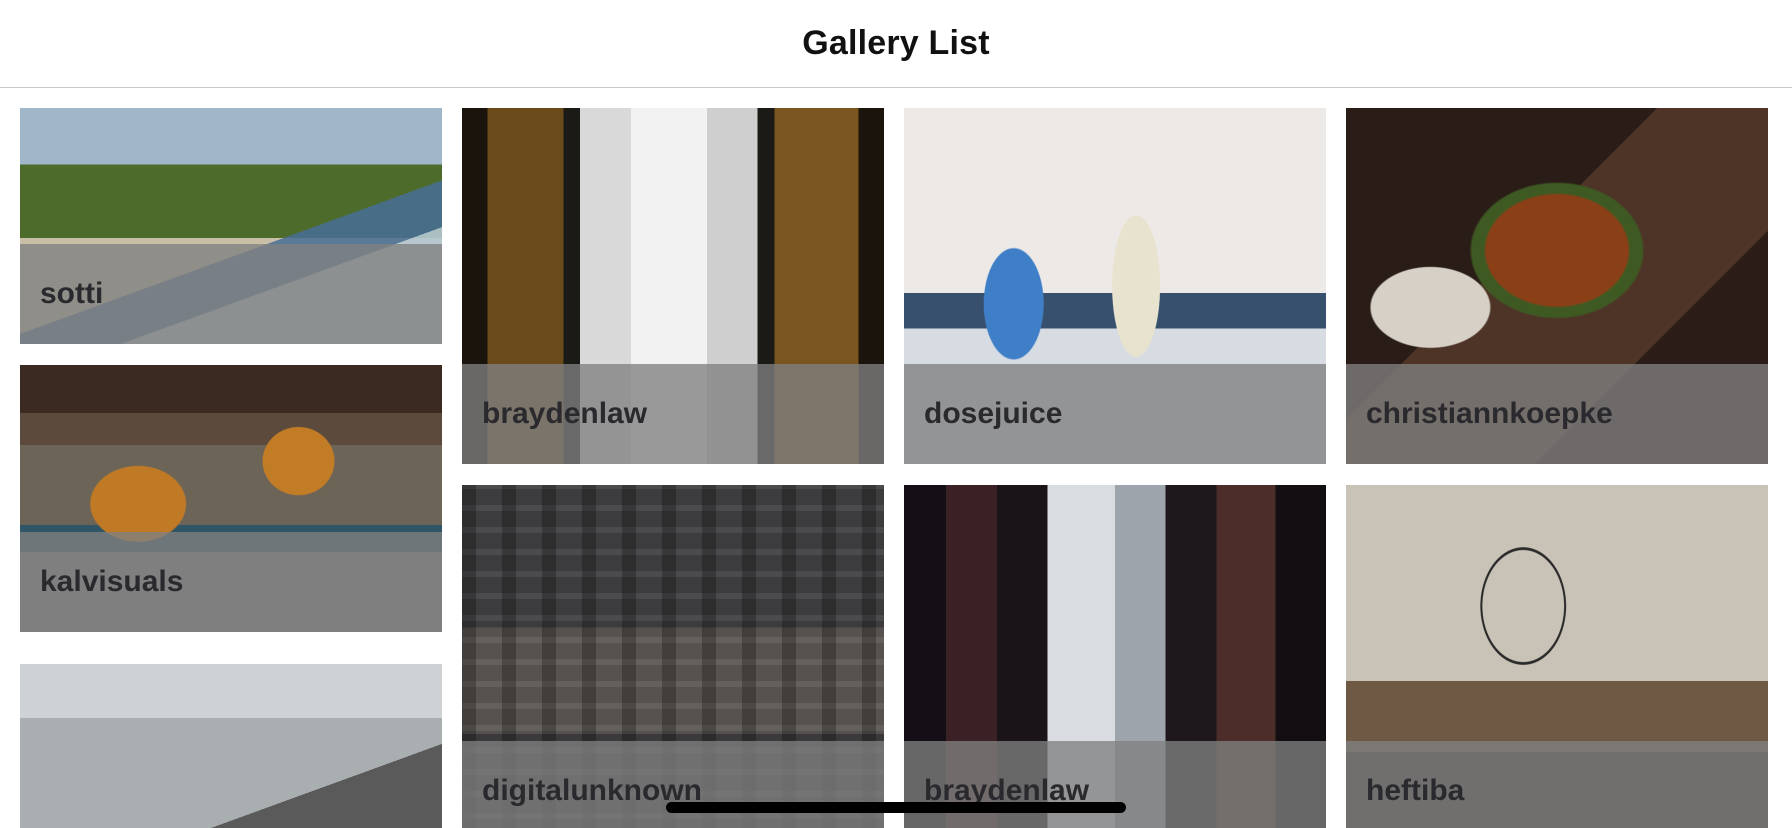  Describe the element at coordinates (1115, 414) in the screenshot. I see `caption-bar: dosejuice` at that location.